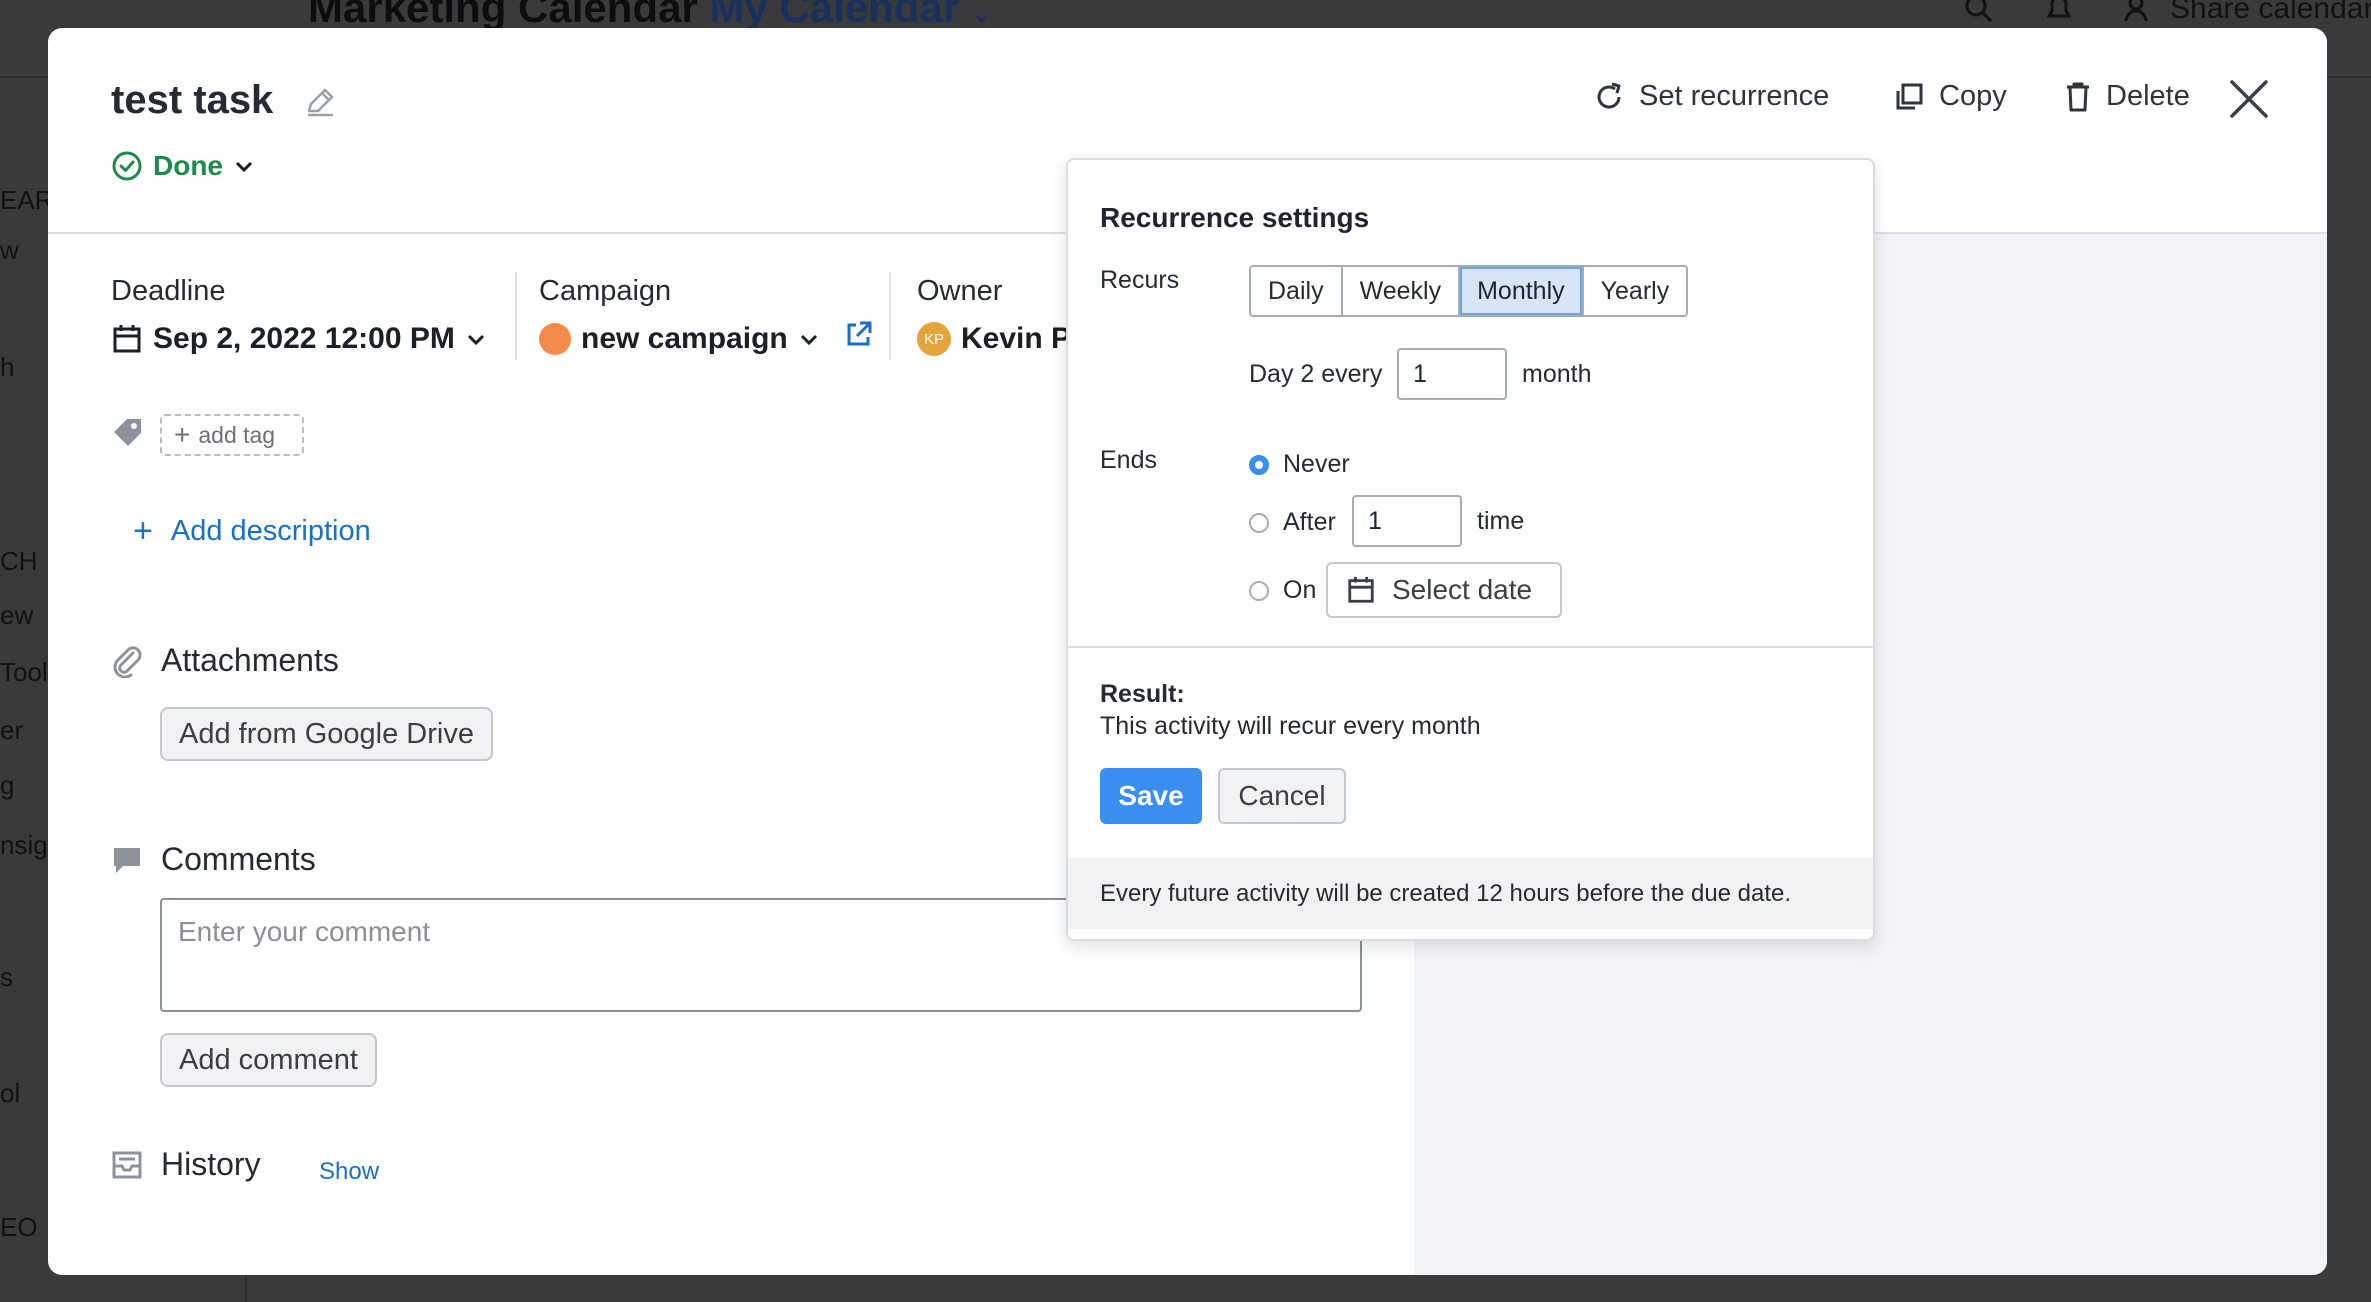 This screenshot has height=1302, width=2371. I want to click on deadline-picker: Sep 2, 2022 12:00 PM, so click(299, 339).